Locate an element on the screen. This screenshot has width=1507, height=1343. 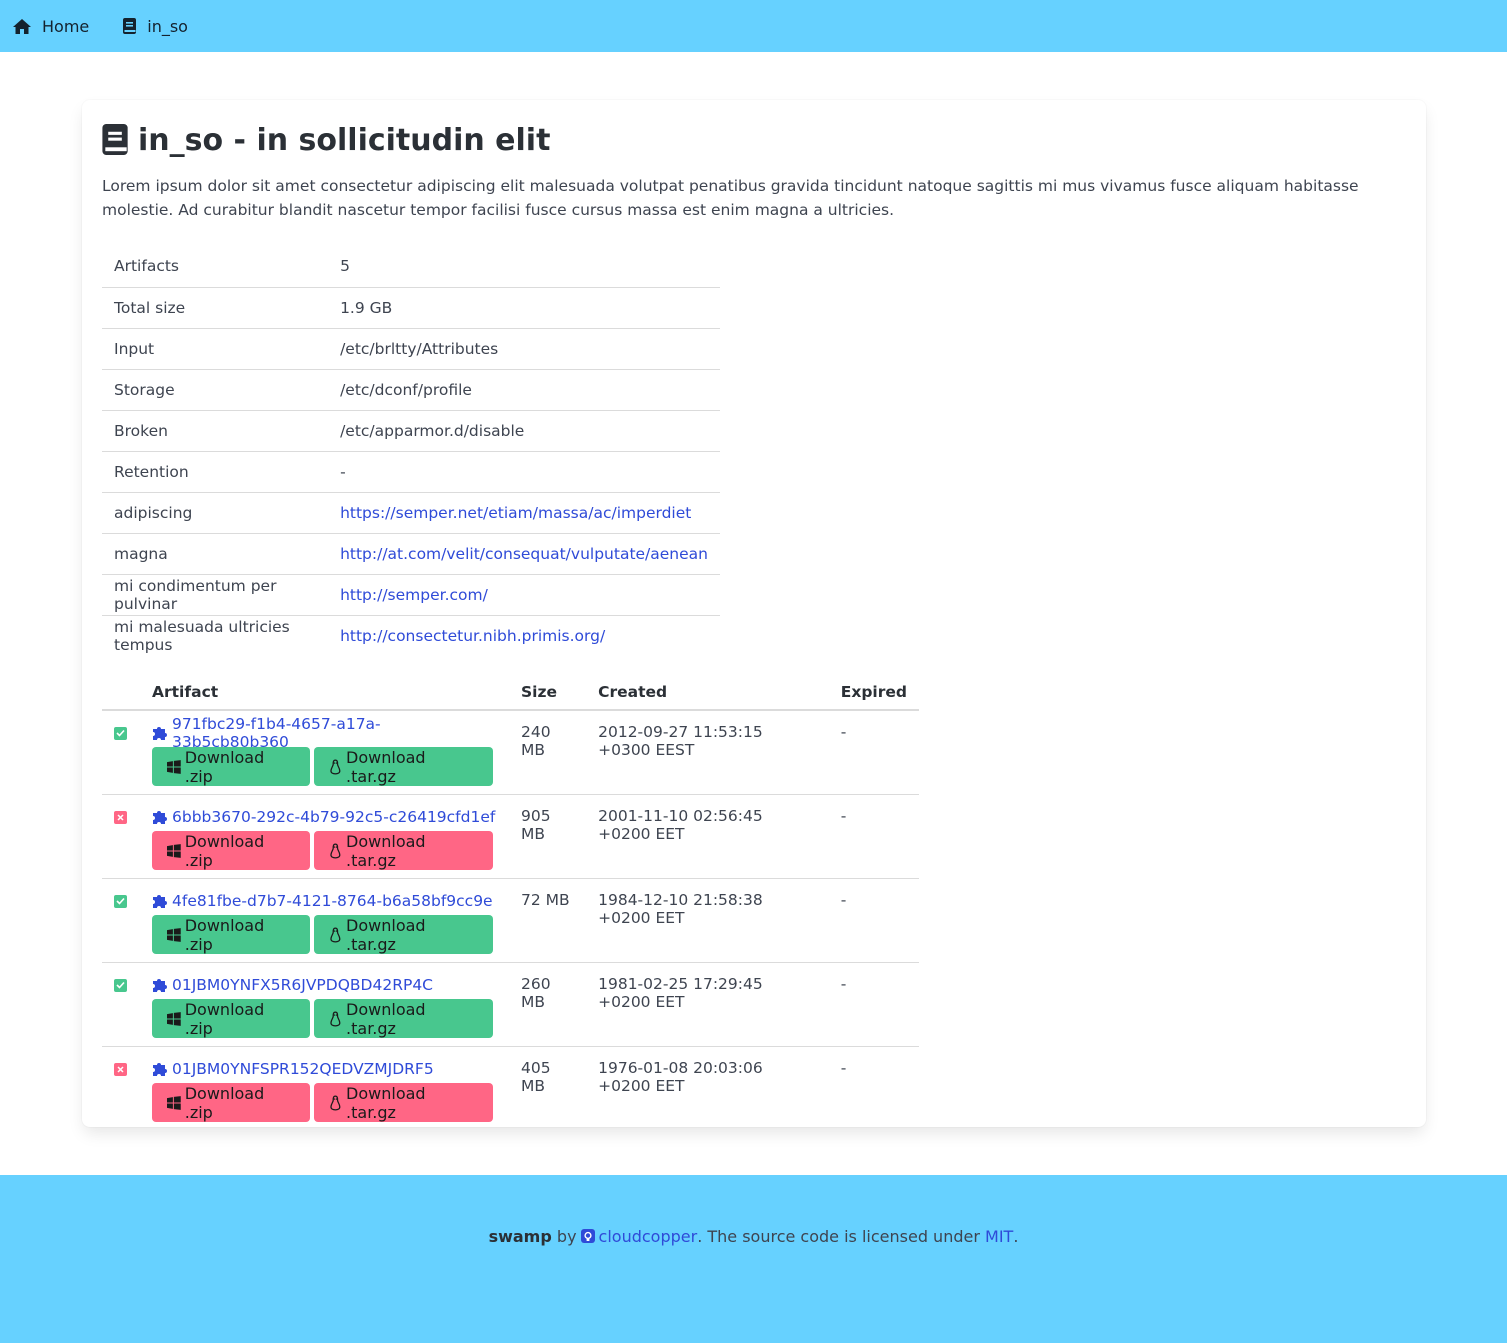
header-expired: Expired is located at coordinates (873, 692).